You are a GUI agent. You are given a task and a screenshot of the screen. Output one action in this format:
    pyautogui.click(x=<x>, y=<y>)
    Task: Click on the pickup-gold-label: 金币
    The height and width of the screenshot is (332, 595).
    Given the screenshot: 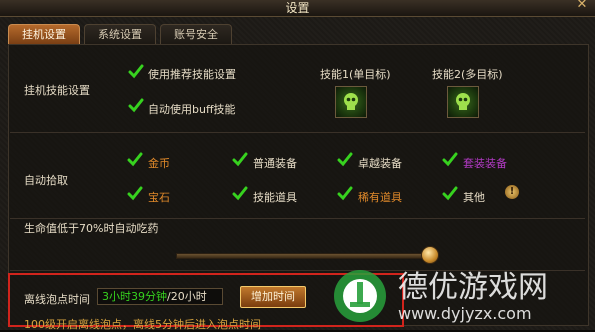 What is the action you would take?
    pyautogui.click(x=159, y=163)
    